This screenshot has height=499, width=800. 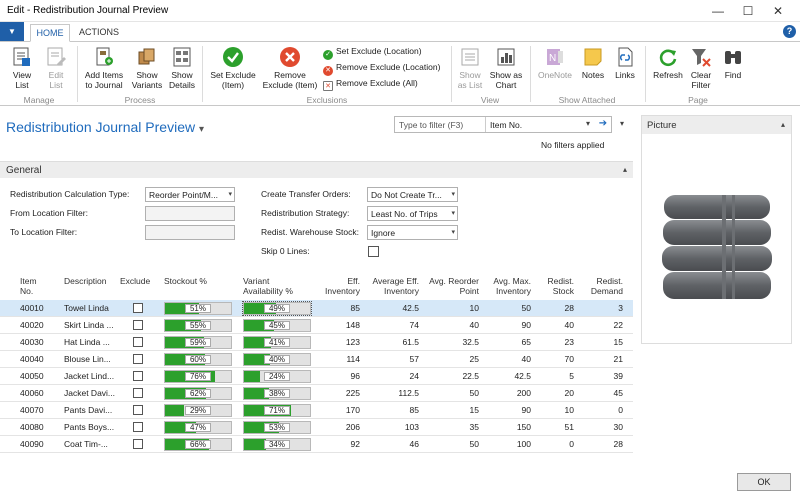 I want to click on create-transfer-select: Do Not Create Tr... ▾, so click(x=412, y=194).